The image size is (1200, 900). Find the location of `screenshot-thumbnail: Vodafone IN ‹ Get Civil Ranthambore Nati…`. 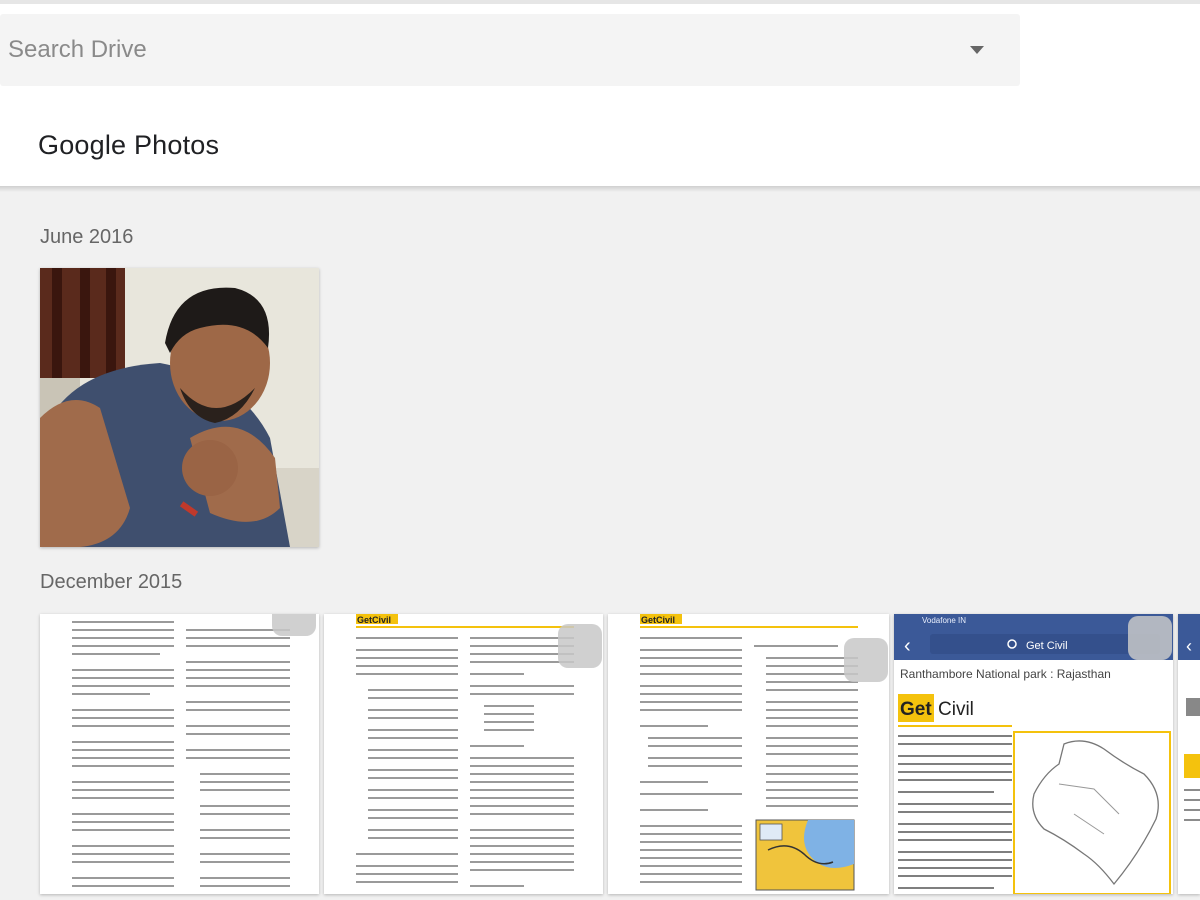

screenshot-thumbnail: Vodafone IN ‹ Get Civil Ranthambore Nati… is located at coordinates (1033, 754).